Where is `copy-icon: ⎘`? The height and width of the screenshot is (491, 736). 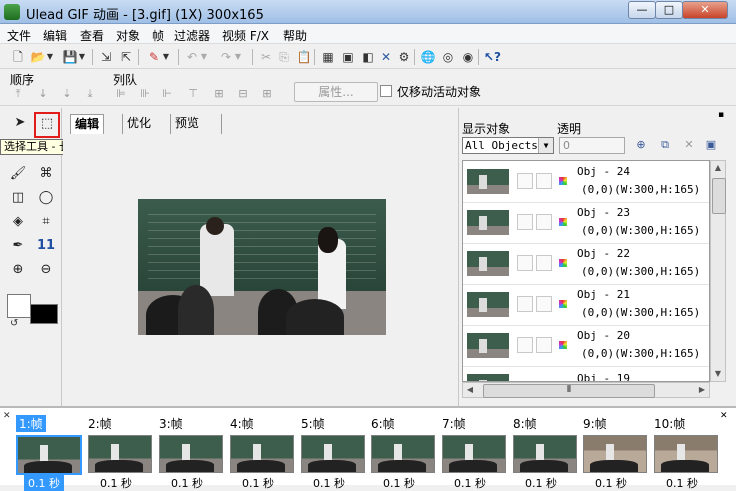
copy-icon: ⎘ is located at coordinates (284, 57).